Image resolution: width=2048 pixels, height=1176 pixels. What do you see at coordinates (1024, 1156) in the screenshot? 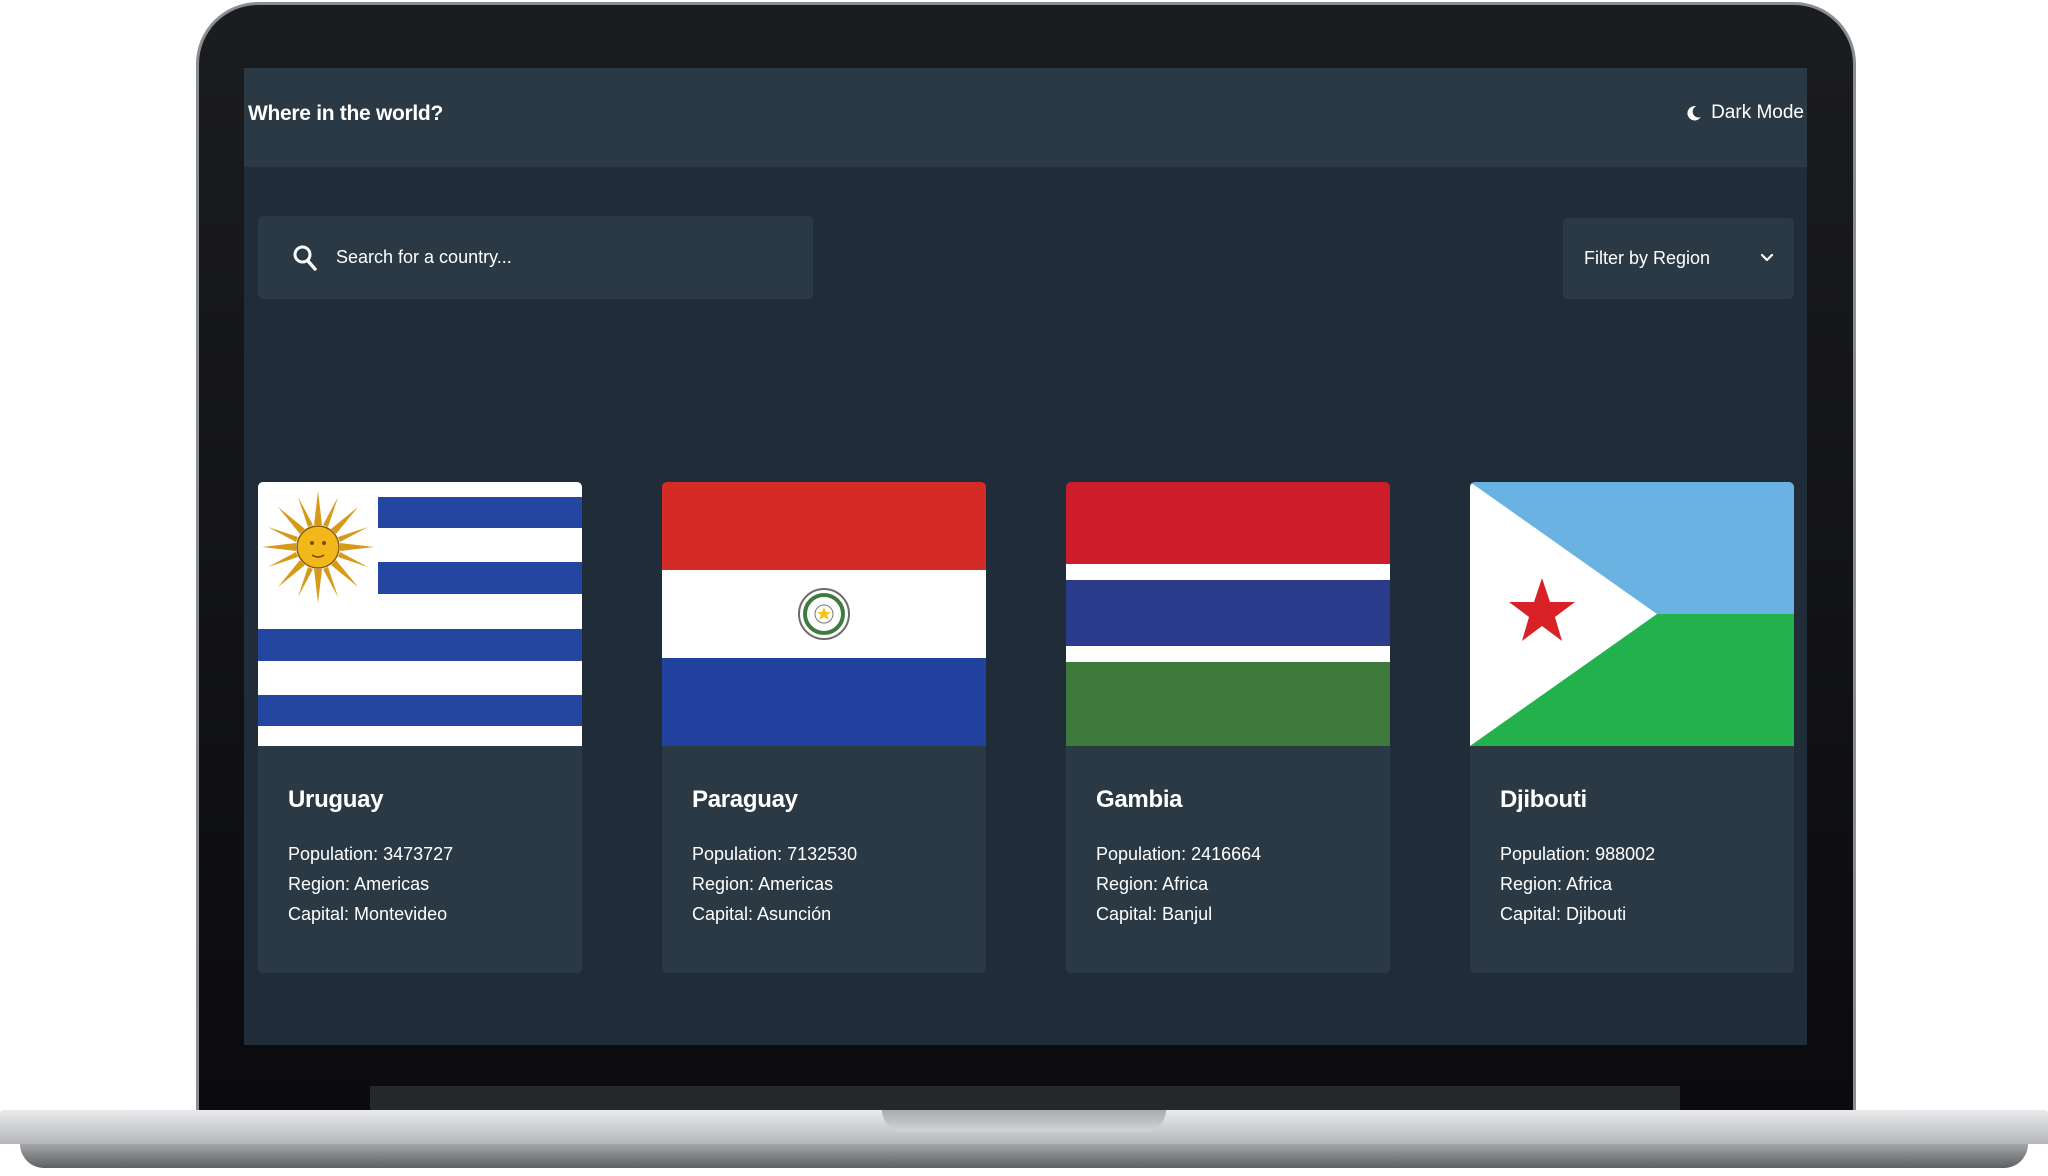
I see `laptop-base-bottom` at bounding box center [1024, 1156].